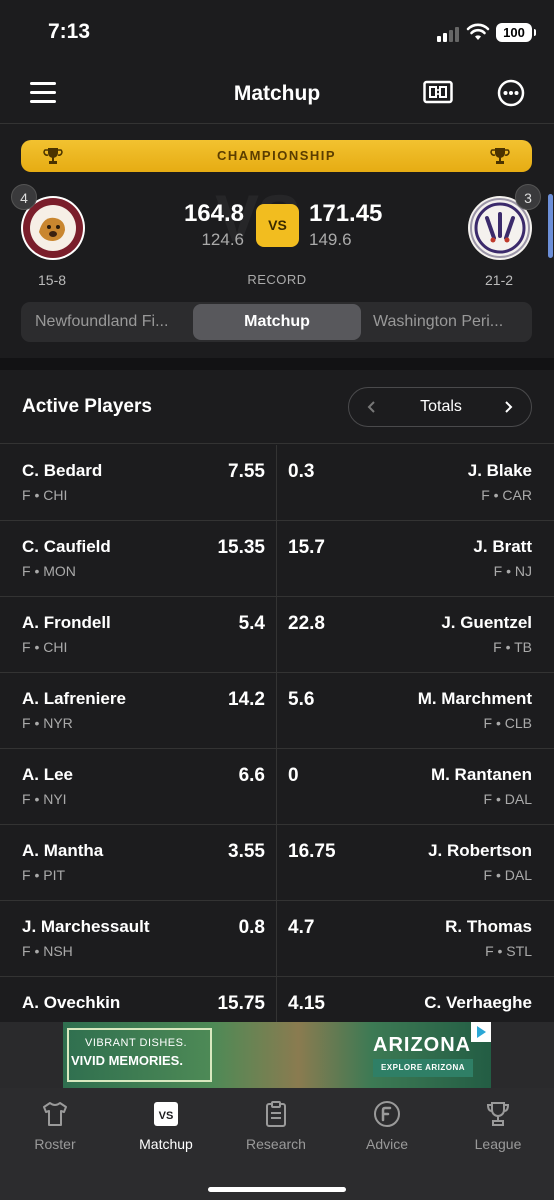 The image size is (554, 1200). Describe the element at coordinates (528, 197) in the screenshot. I see `team-right-seed: 3` at that location.